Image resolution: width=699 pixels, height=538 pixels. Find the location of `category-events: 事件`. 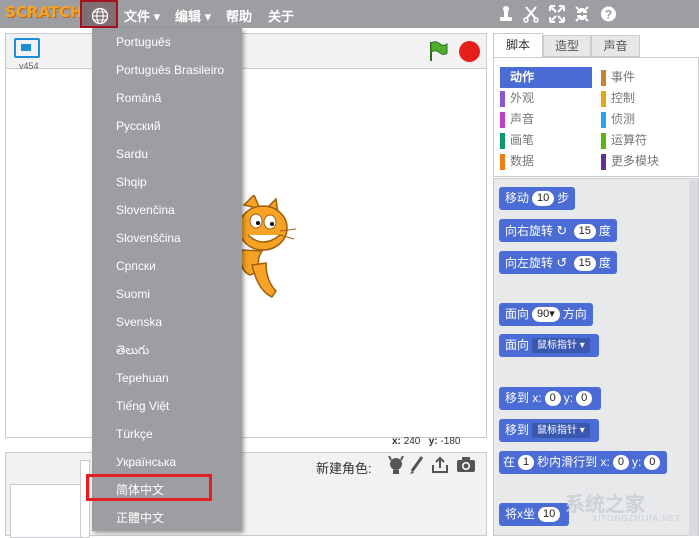

category-events: 事件 is located at coordinates (618, 77).